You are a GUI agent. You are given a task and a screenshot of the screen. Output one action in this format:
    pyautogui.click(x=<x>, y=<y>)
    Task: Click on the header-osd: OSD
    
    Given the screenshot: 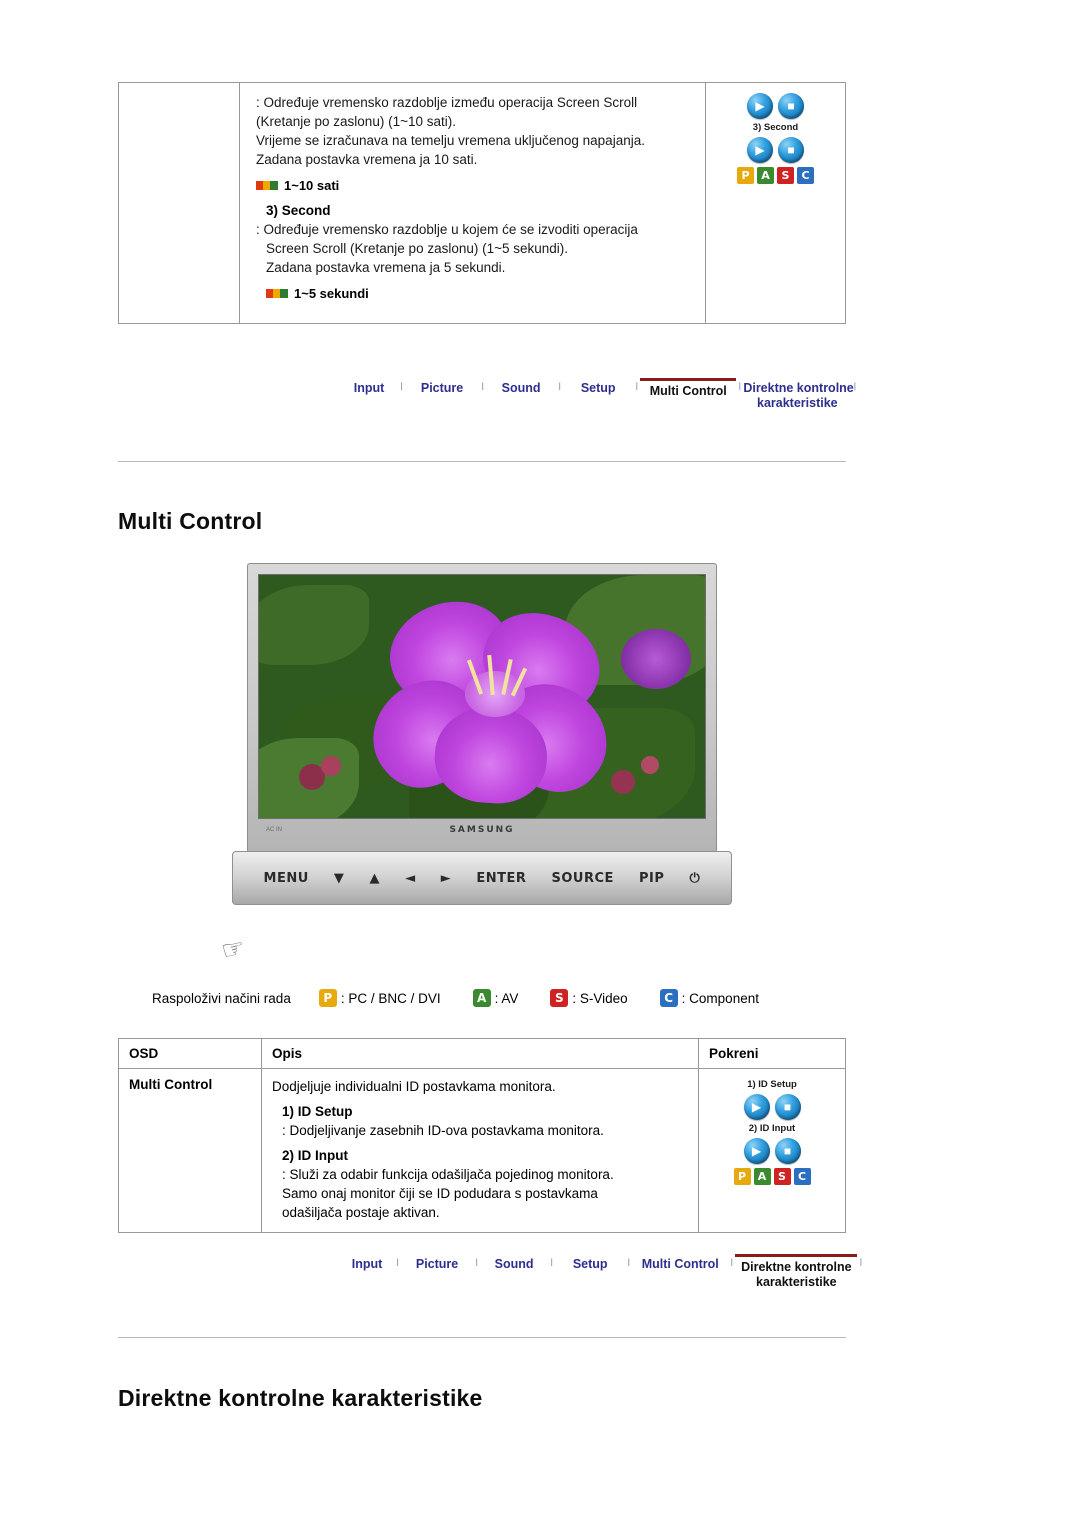 What is the action you would take?
    pyautogui.click(x=190, y=1053)
    